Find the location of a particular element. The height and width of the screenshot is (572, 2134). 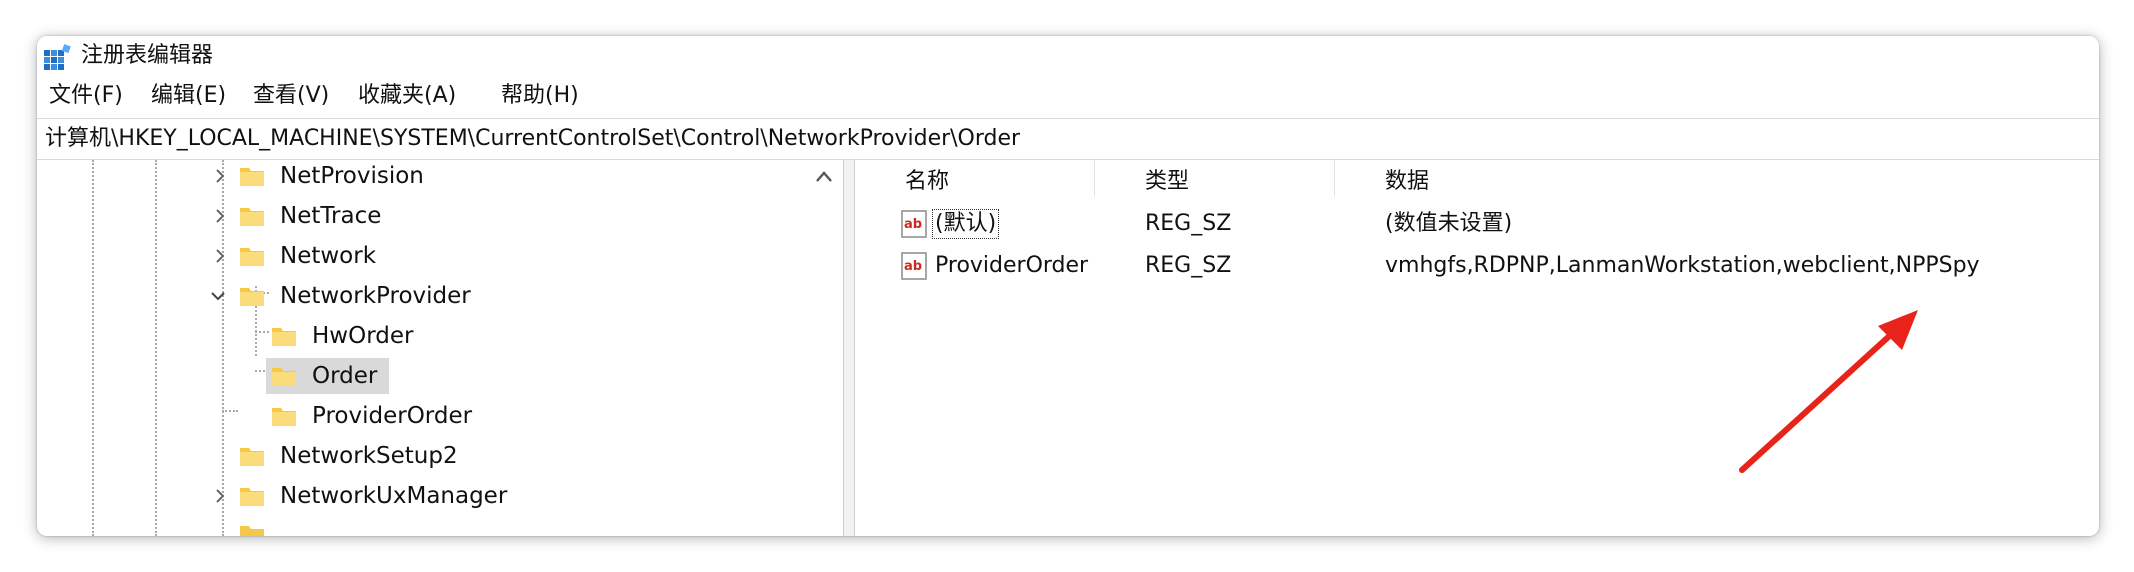

value-data: (数值未设置) is located at coordinates (1449, 223).